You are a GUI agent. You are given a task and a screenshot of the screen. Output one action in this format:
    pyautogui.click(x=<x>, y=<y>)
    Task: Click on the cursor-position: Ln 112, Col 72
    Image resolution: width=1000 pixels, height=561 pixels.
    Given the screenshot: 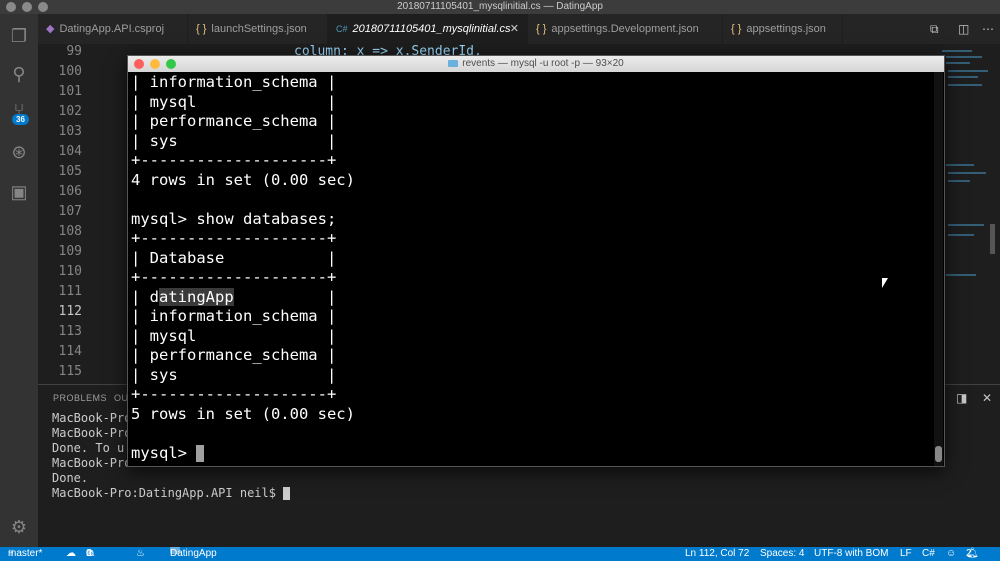 What is the action you would take?
    pyautogui.click(x=717, y=554)
    